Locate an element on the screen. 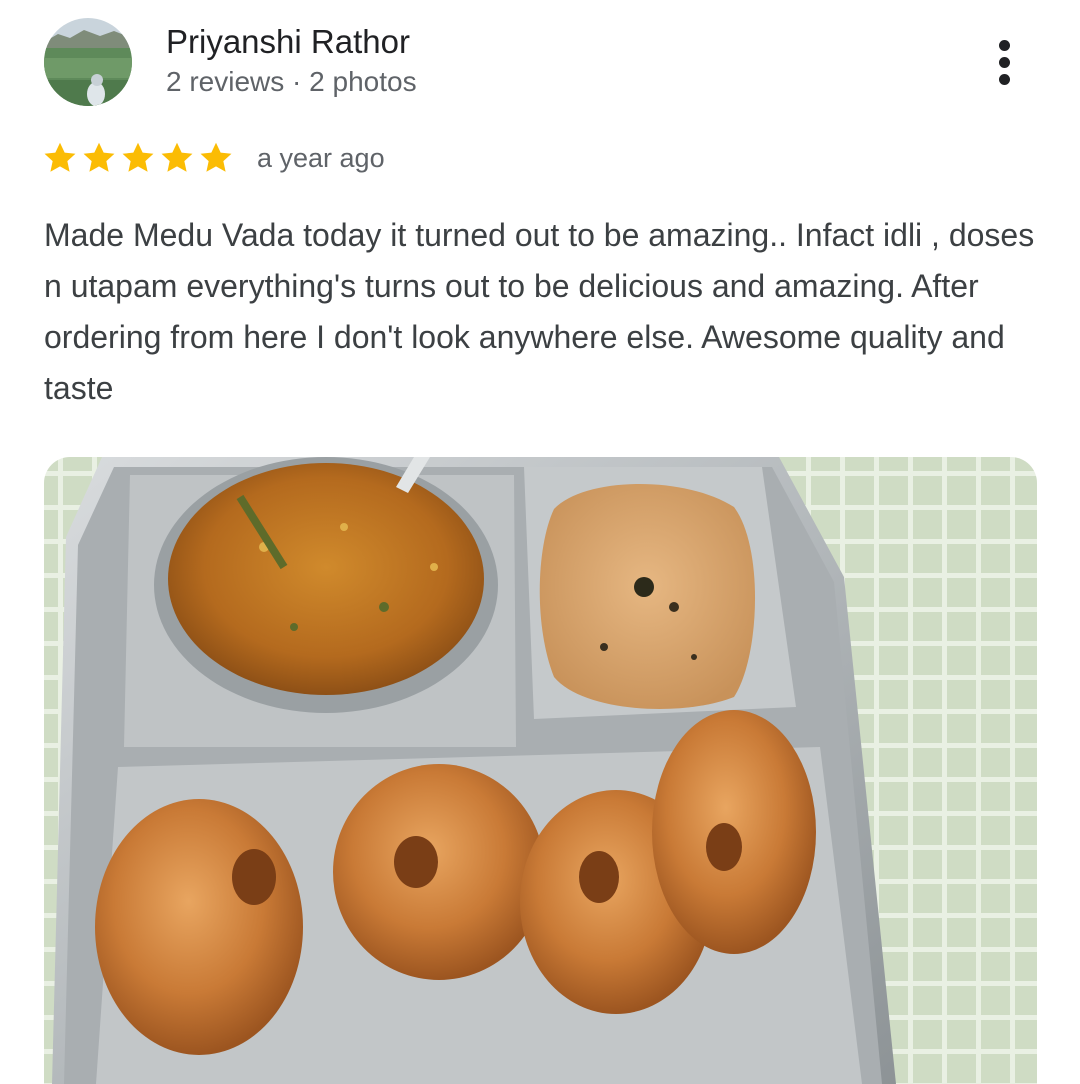 This screenshot has width=1080, height=1084. more-vert-icon is located at coordinates (1004, 62).